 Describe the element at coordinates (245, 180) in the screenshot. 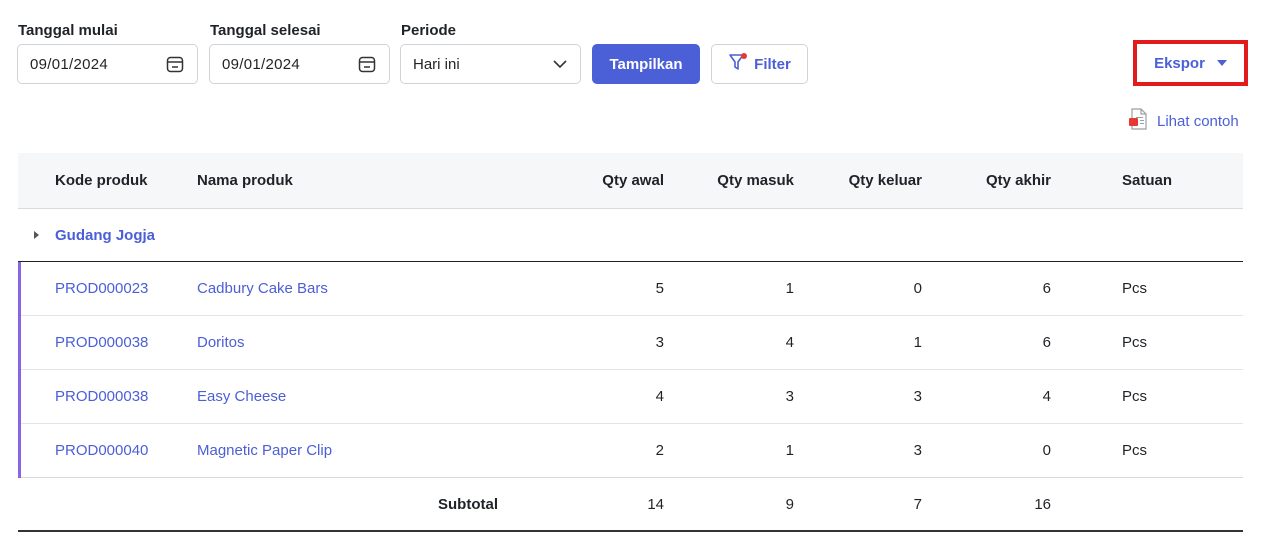

I see `header-name: Nama produk` at that location.